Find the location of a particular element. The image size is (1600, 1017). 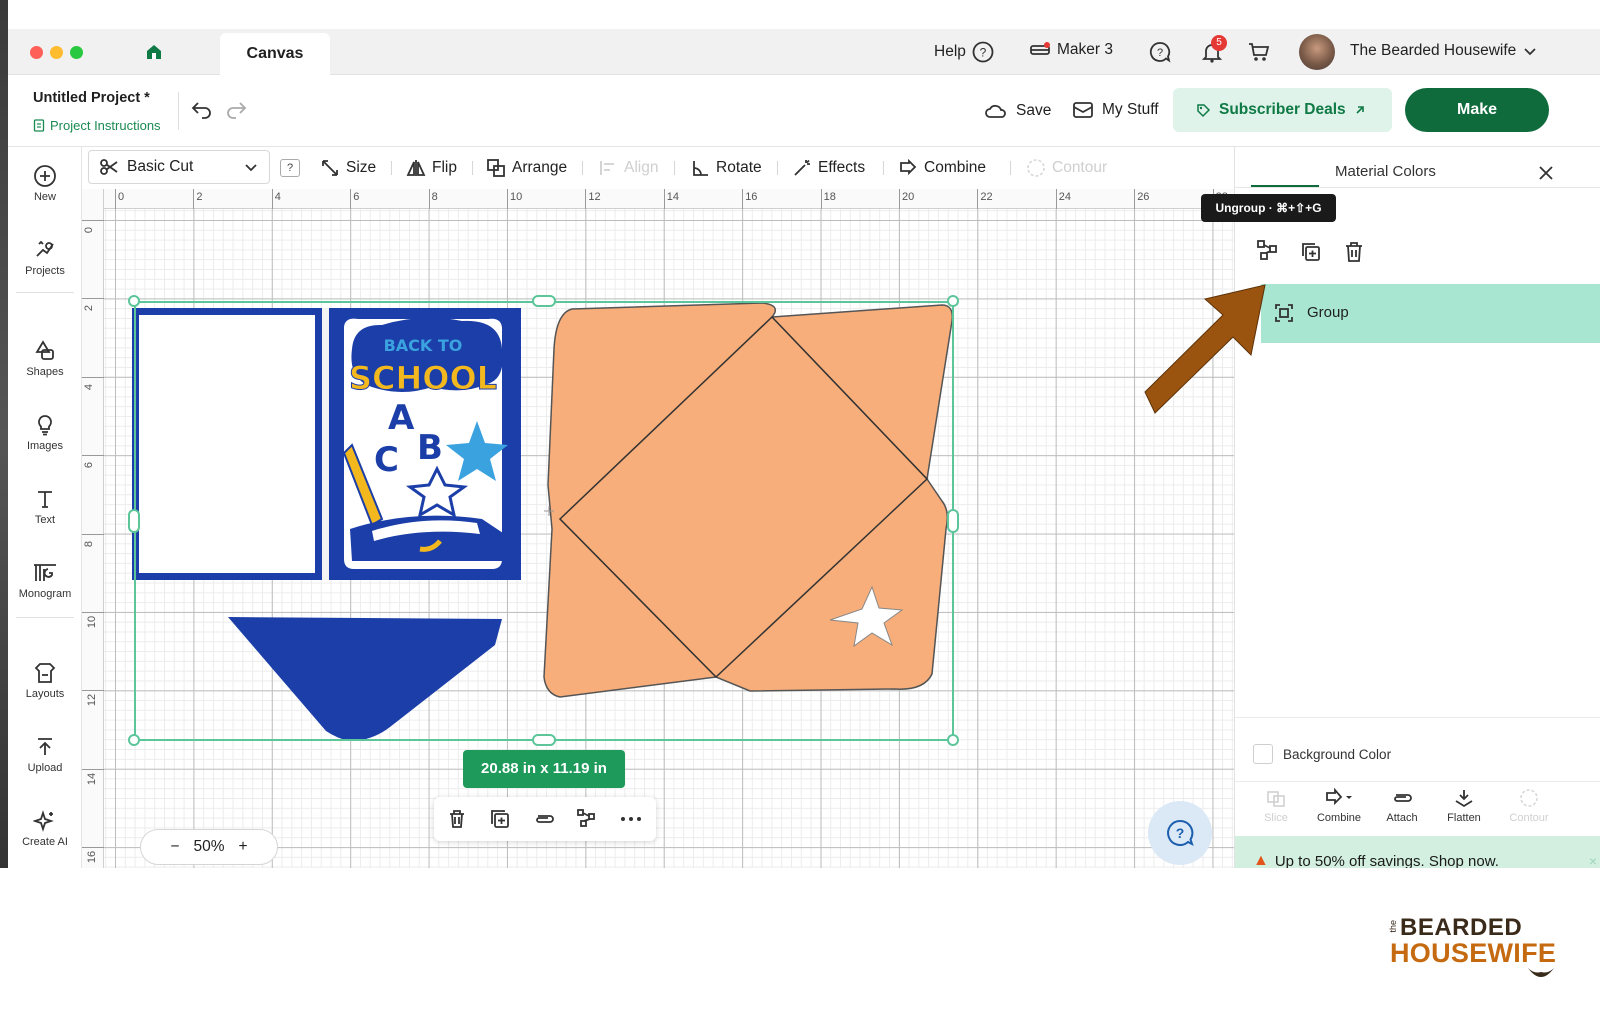

sidebar-item-new: New is located at coordinates (45, 183).